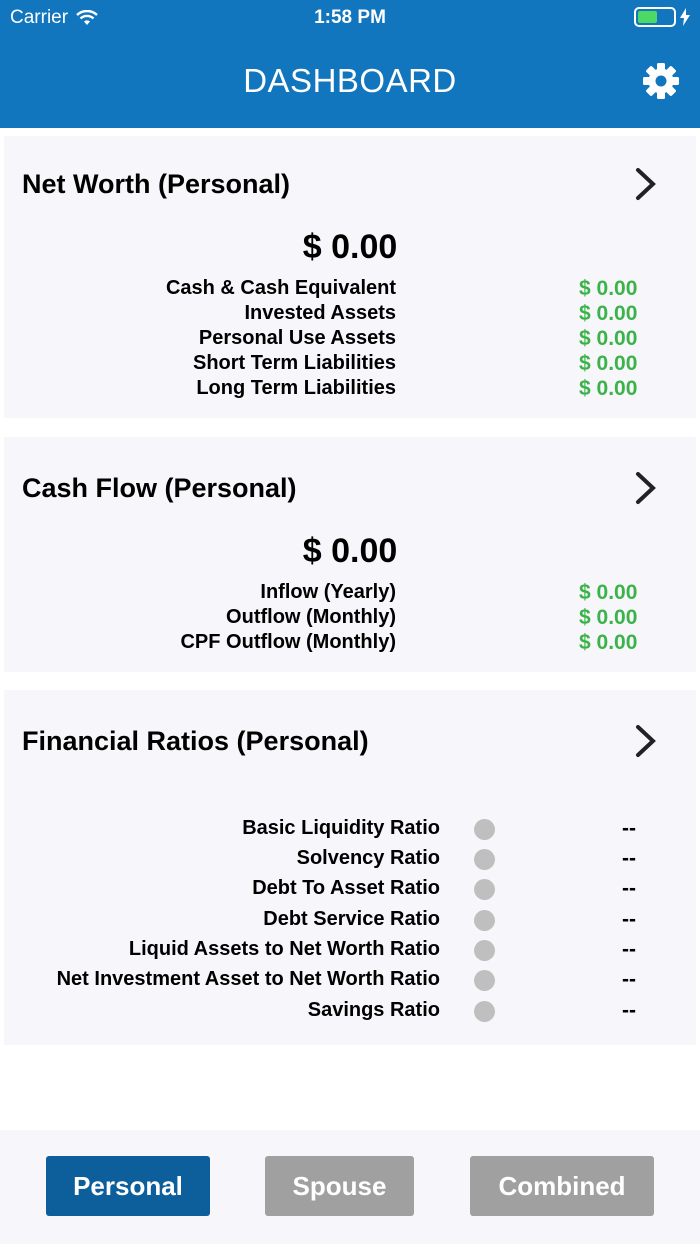  Describe the element at coordinates (341, 828) in the screenshot. I see `ratio-label: Basic Liquidity Ratio` at that location.